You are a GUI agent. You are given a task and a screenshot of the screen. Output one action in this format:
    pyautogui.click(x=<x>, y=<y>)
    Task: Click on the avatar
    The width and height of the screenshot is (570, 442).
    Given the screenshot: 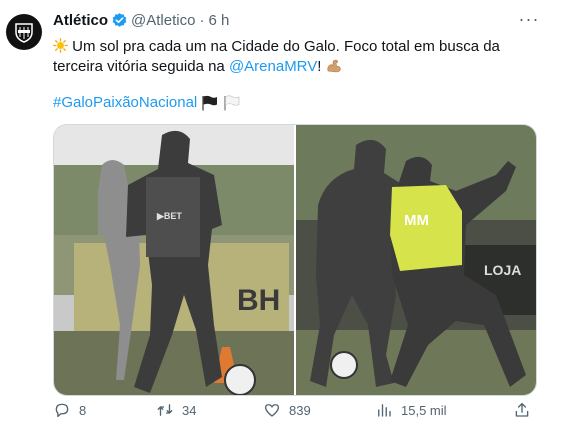 What is the action you would take?
    pyautogui.click(x=24, y=32)
    